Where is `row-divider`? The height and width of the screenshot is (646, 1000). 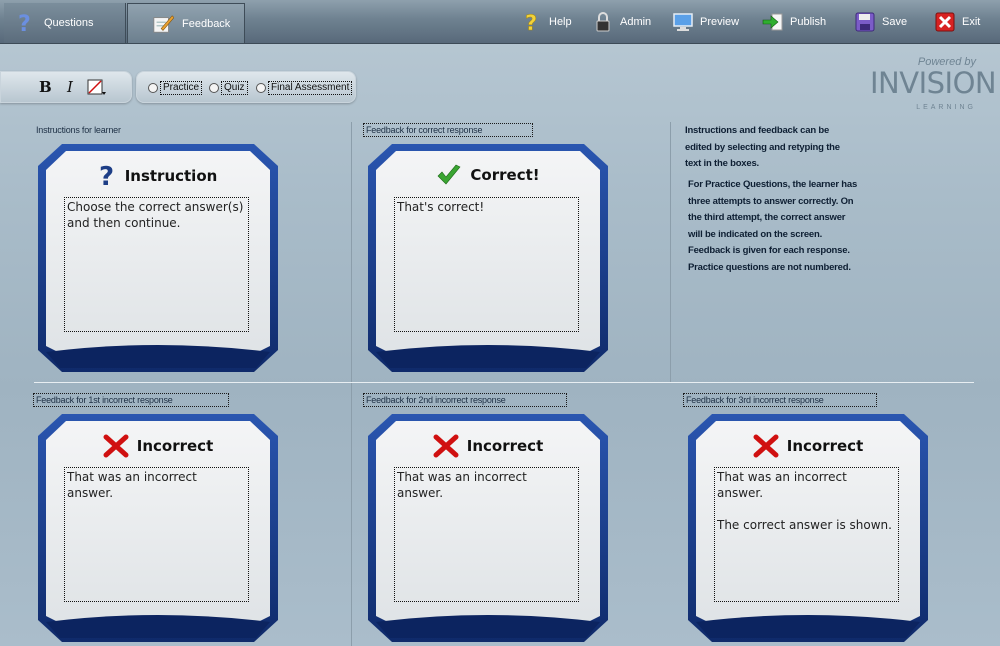
row-divider is located at coordinates (504, 382).